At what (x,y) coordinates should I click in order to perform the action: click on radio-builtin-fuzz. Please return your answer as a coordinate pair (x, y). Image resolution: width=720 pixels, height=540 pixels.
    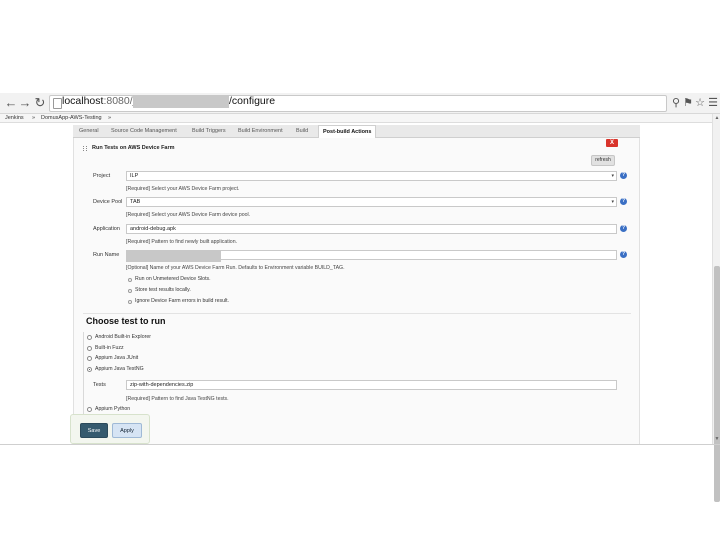
    Looking at the image, I should click on (89, 348).